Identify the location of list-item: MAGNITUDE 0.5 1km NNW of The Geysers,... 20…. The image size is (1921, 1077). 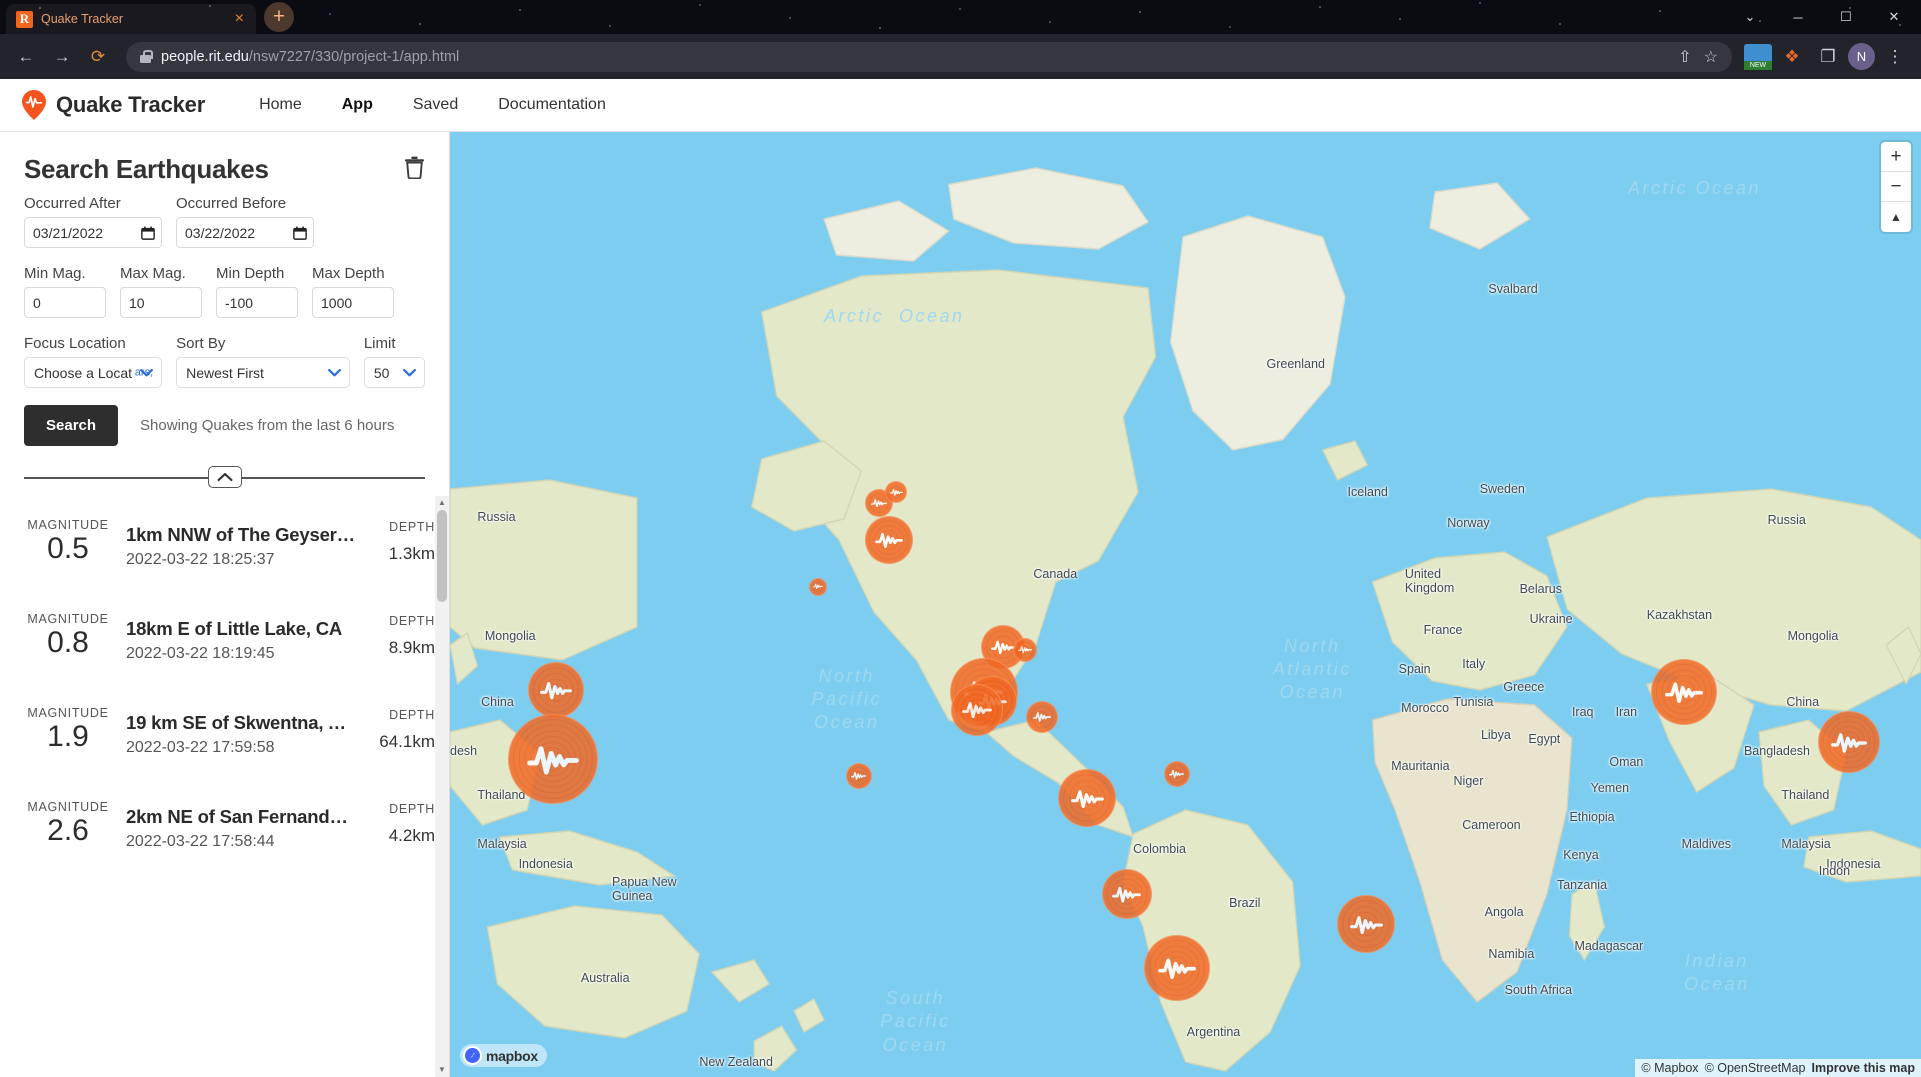
(229, 543).